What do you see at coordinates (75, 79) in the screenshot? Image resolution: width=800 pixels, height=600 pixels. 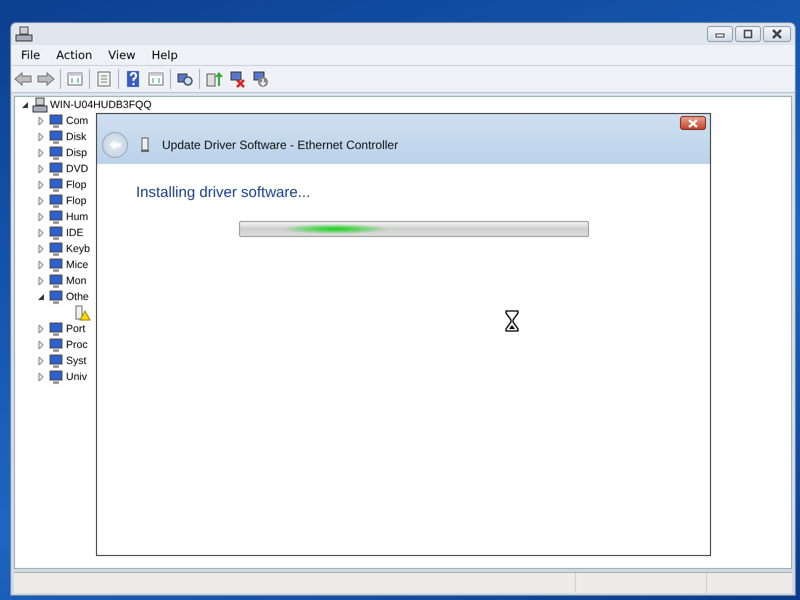 I see `console-tree-icon` at bounding box center [75, 79].